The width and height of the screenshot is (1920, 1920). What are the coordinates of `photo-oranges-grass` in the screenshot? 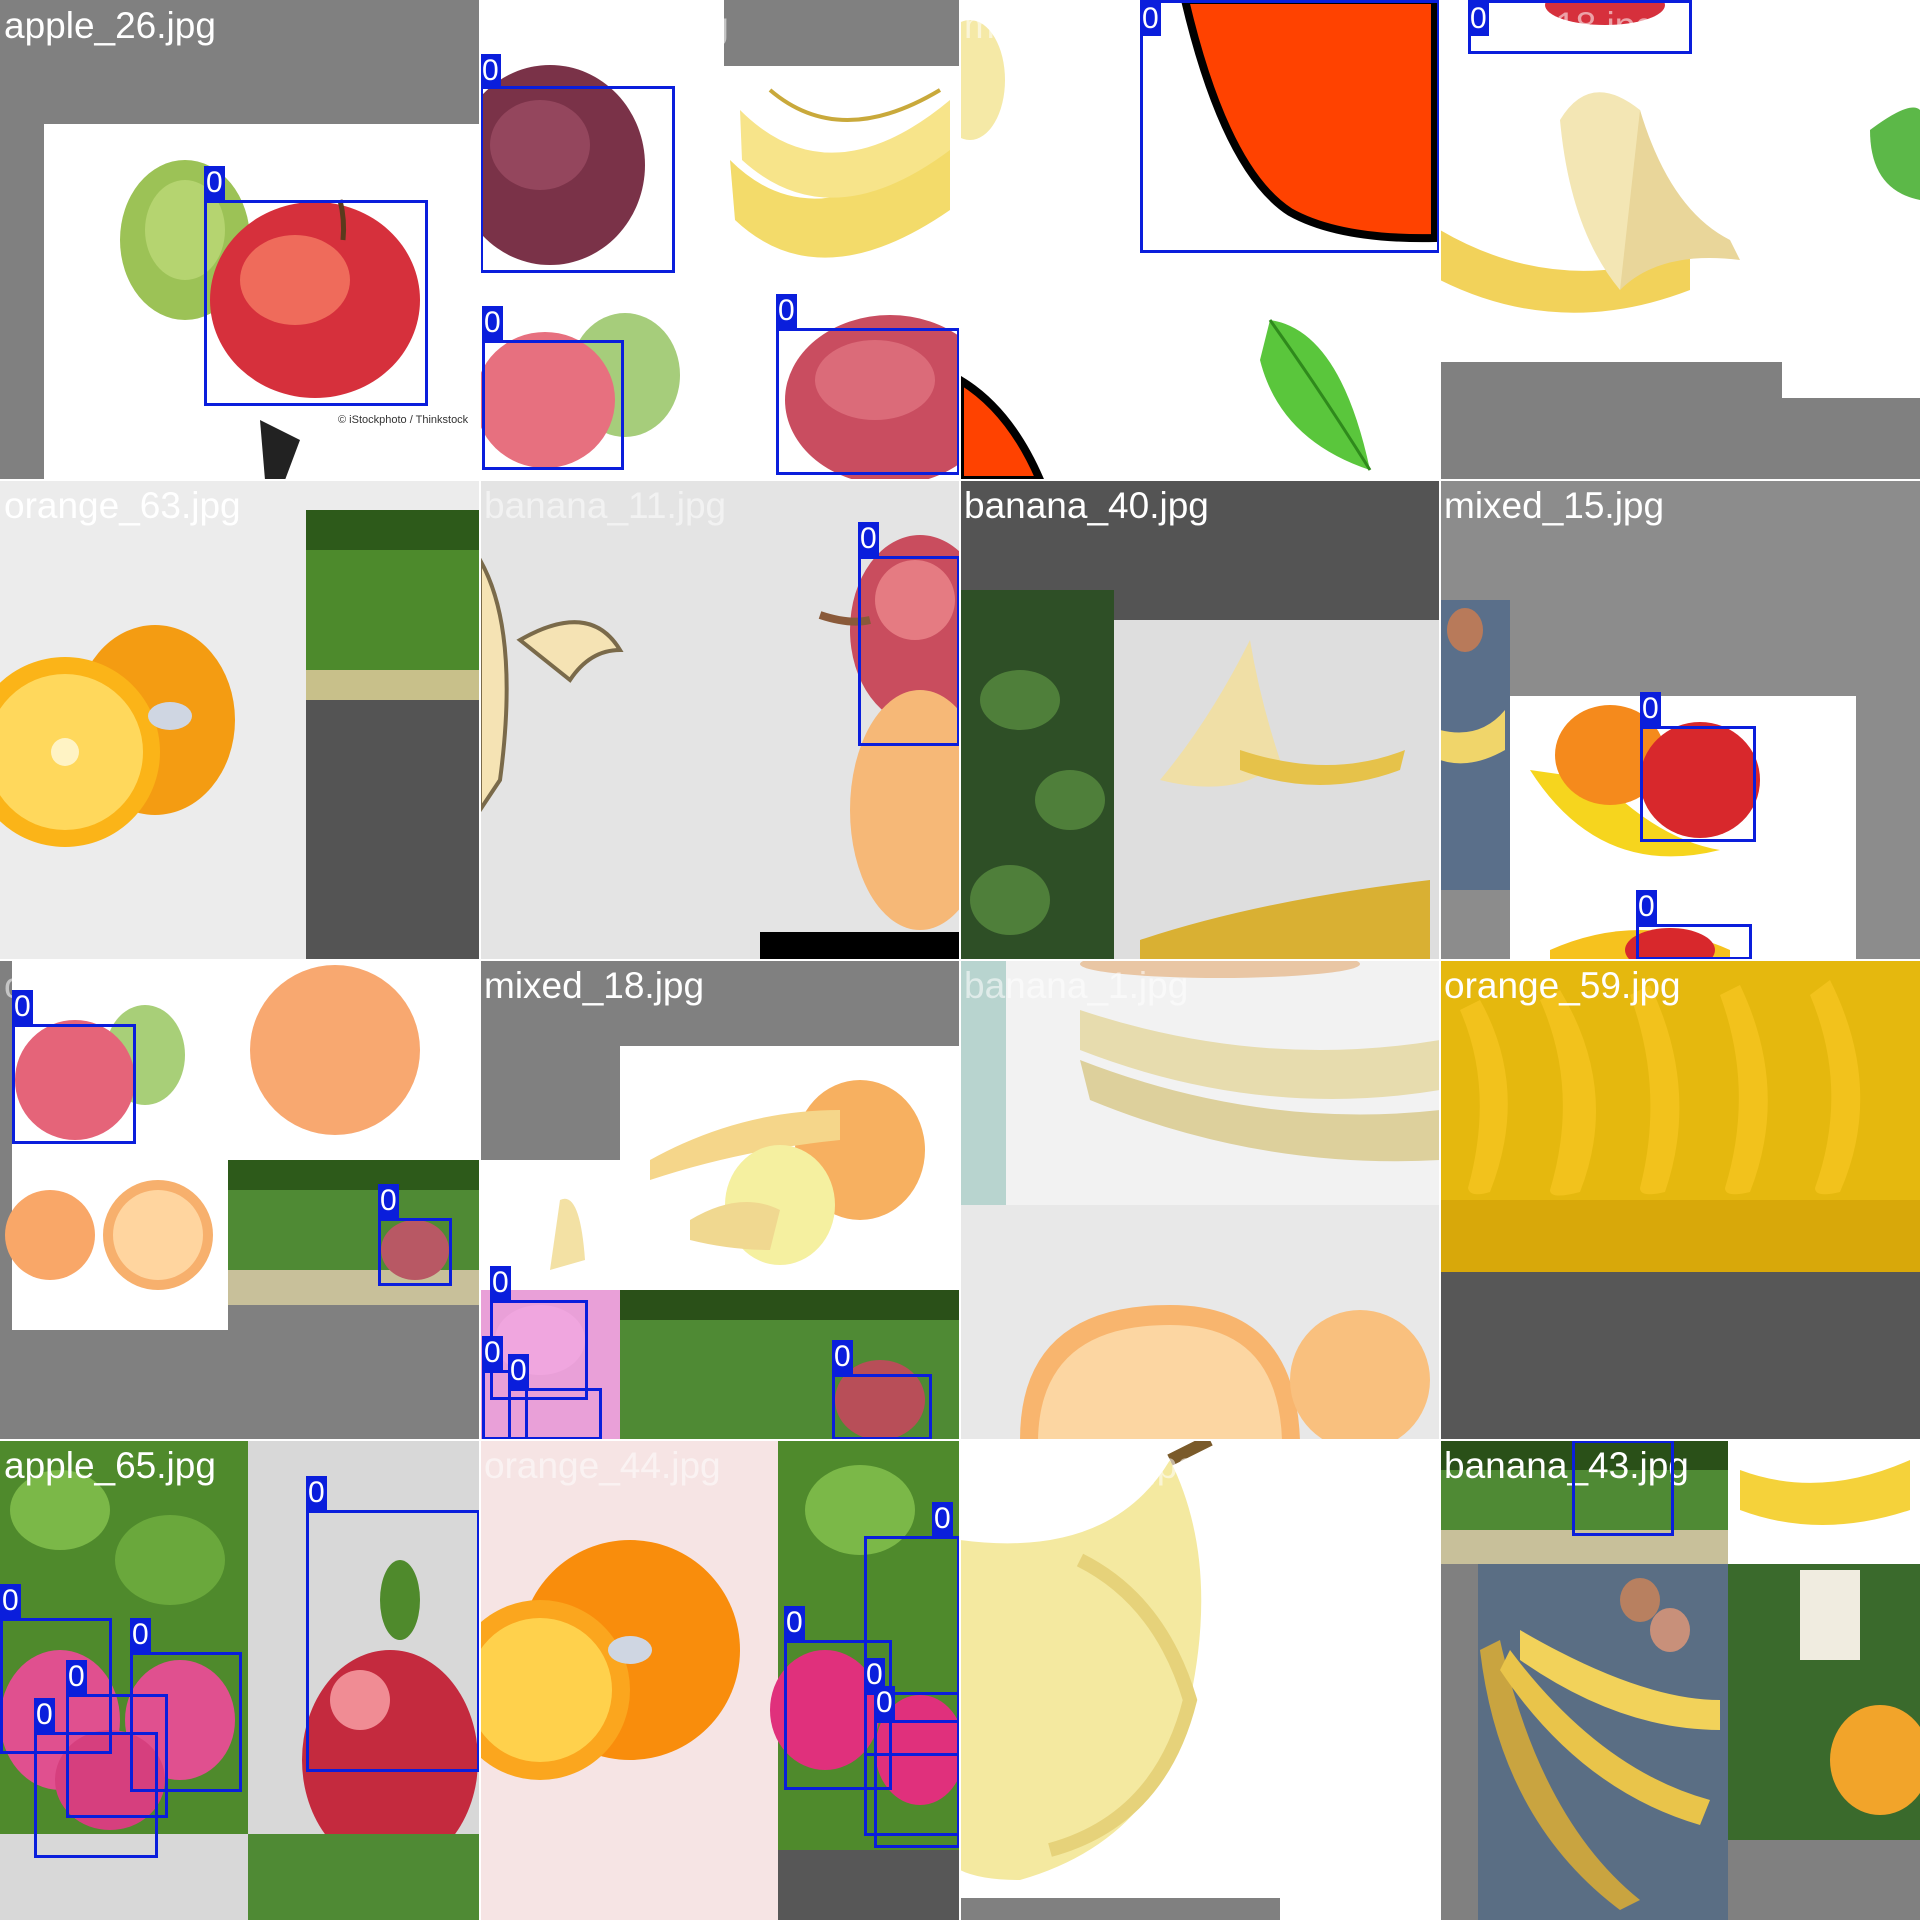 It's located at (240, 720).